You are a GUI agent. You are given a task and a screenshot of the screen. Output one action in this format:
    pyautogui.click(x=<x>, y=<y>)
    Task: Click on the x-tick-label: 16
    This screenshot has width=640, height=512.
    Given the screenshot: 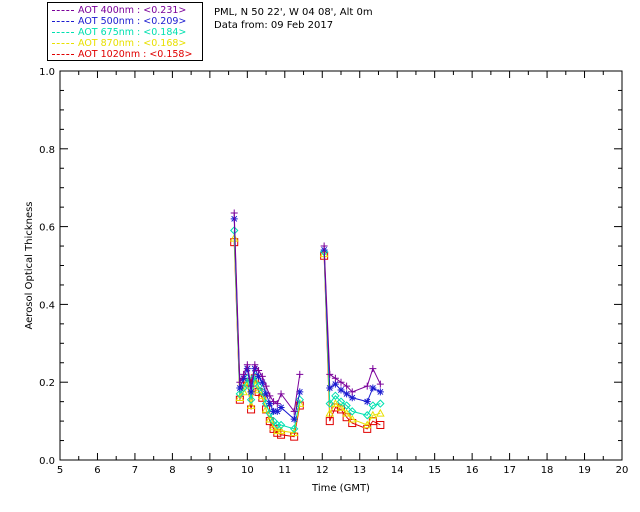 What is the action you would take?
    pyautogui.click(x=472, y=470)
    